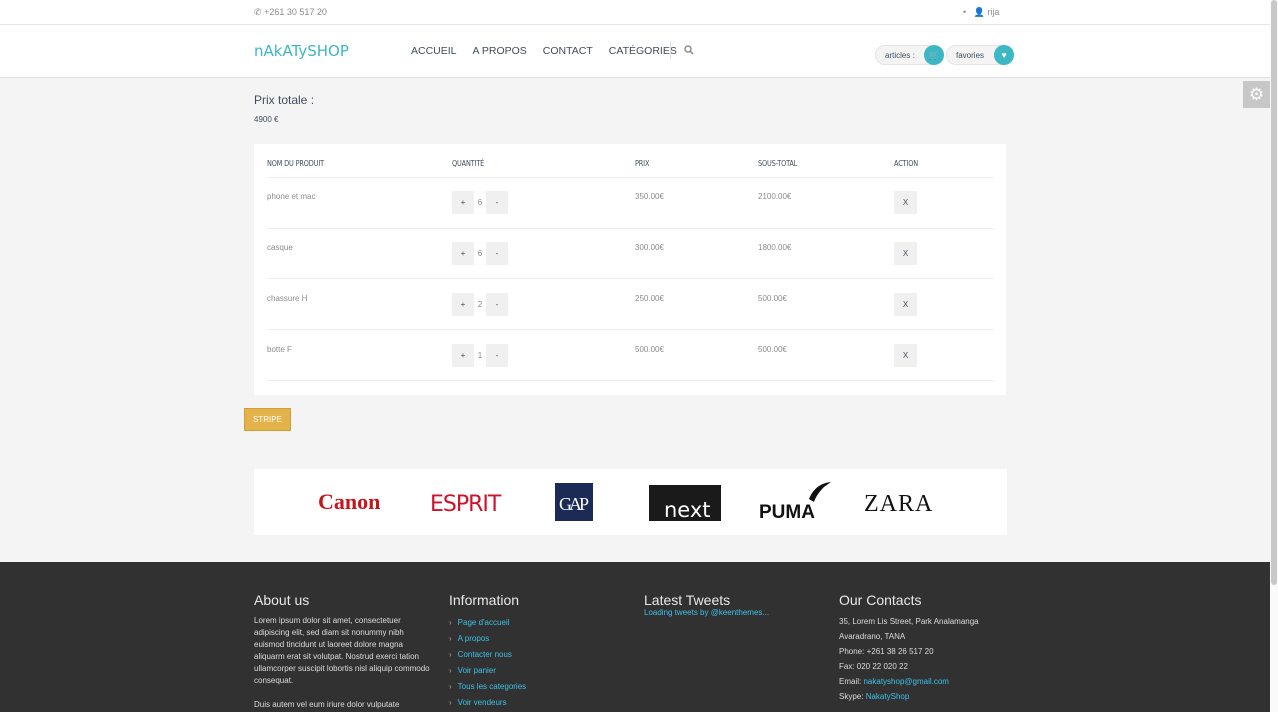  Describe the element at coordinates (898, 504) in the screenshot. I see `brand-zara-logo: ZARA` at that location.